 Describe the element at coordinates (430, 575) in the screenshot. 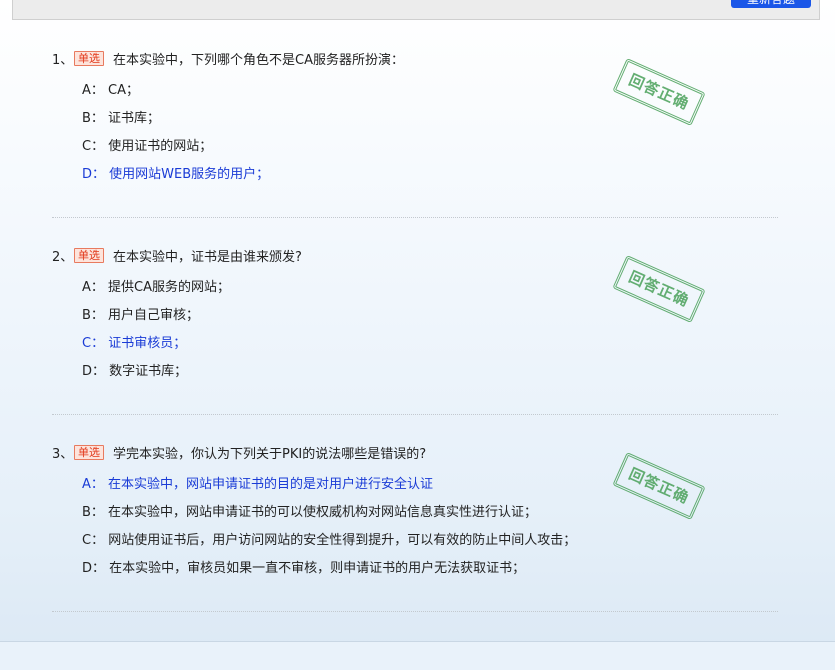

I see `option-d: D： 在本实验中，审核员如果一直不审核，则申请证书的用户无法获取证书；` at that location.